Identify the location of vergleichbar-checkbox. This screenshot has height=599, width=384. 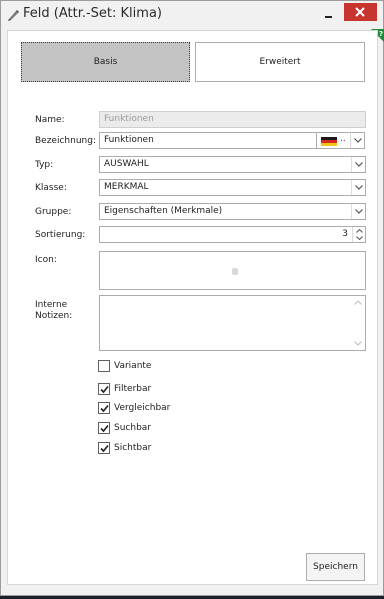
(104, 408).